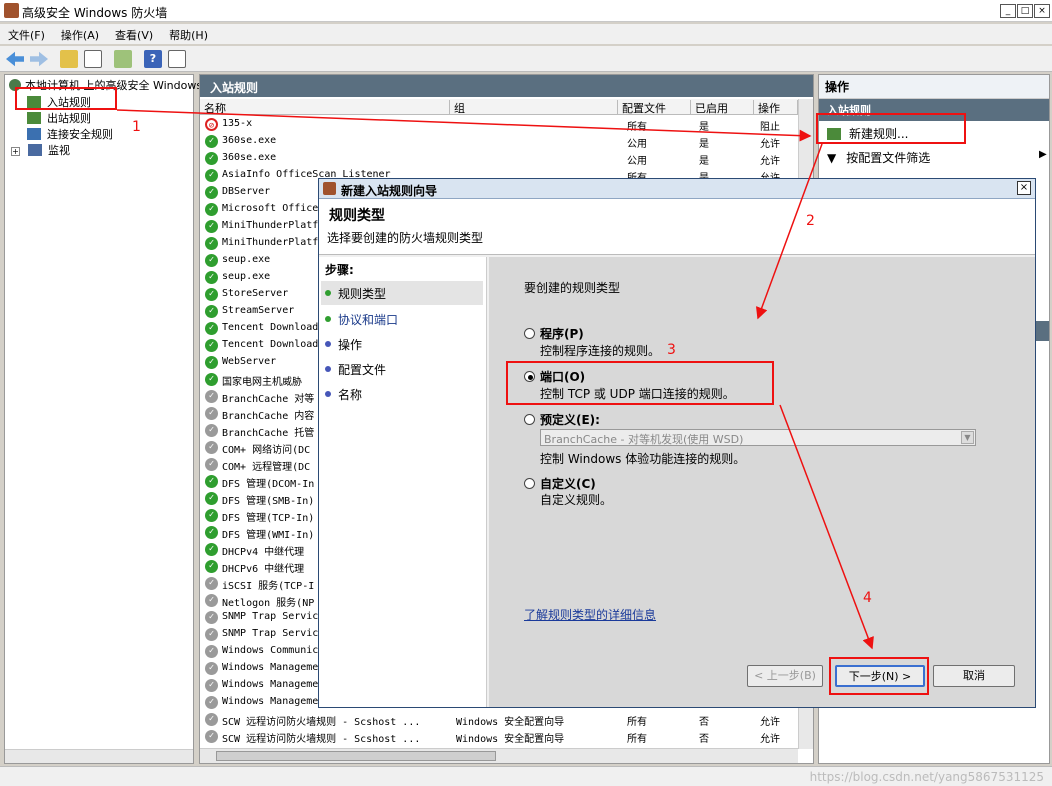 This screenshot has height=786, width=1052. What do you see at coordinates (526, 776) in the screenshot?
I see `status-bar: https://blog.csdn.net/yang5867531125` at bounding box center [526, 776].